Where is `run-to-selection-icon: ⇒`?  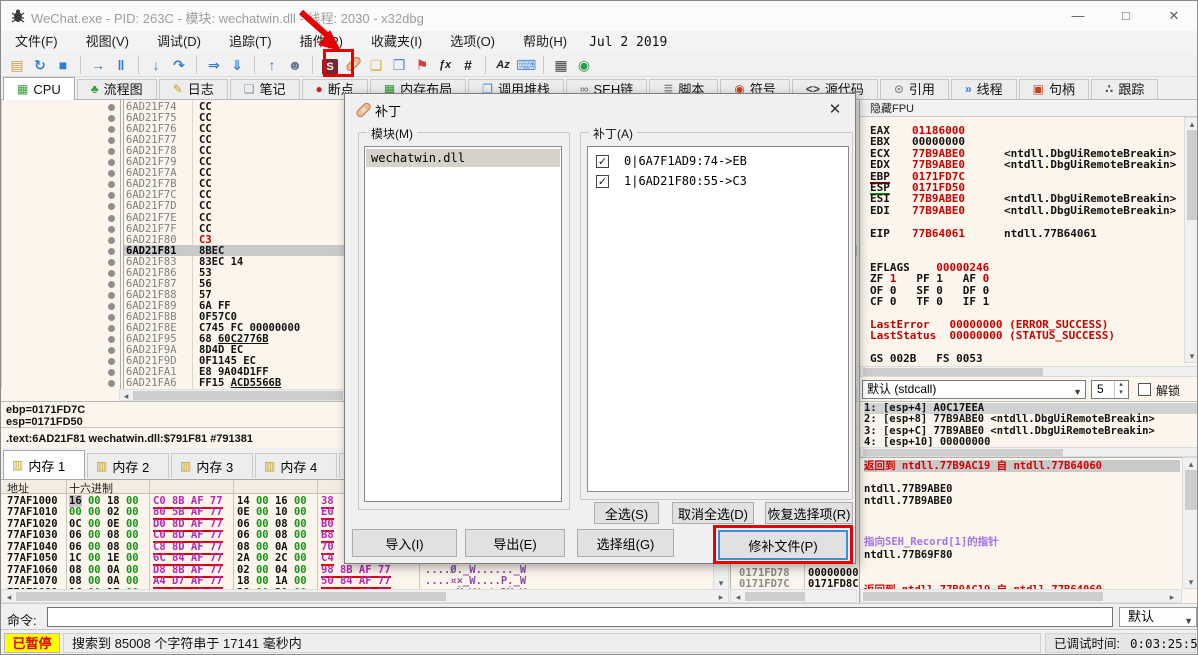
run-to-selection-icon: ⇒ is located at coordinates (214, 65).